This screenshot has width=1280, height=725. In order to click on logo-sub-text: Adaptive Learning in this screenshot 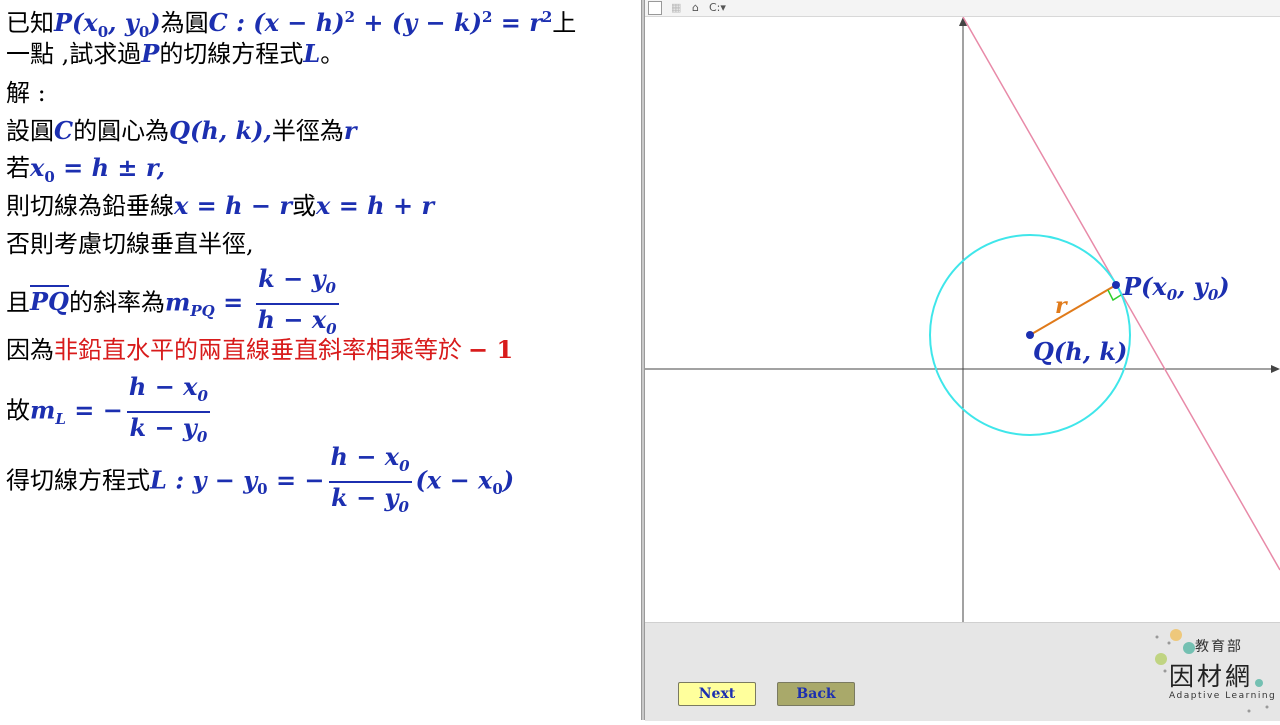, I will do `click(1223, 696)`.